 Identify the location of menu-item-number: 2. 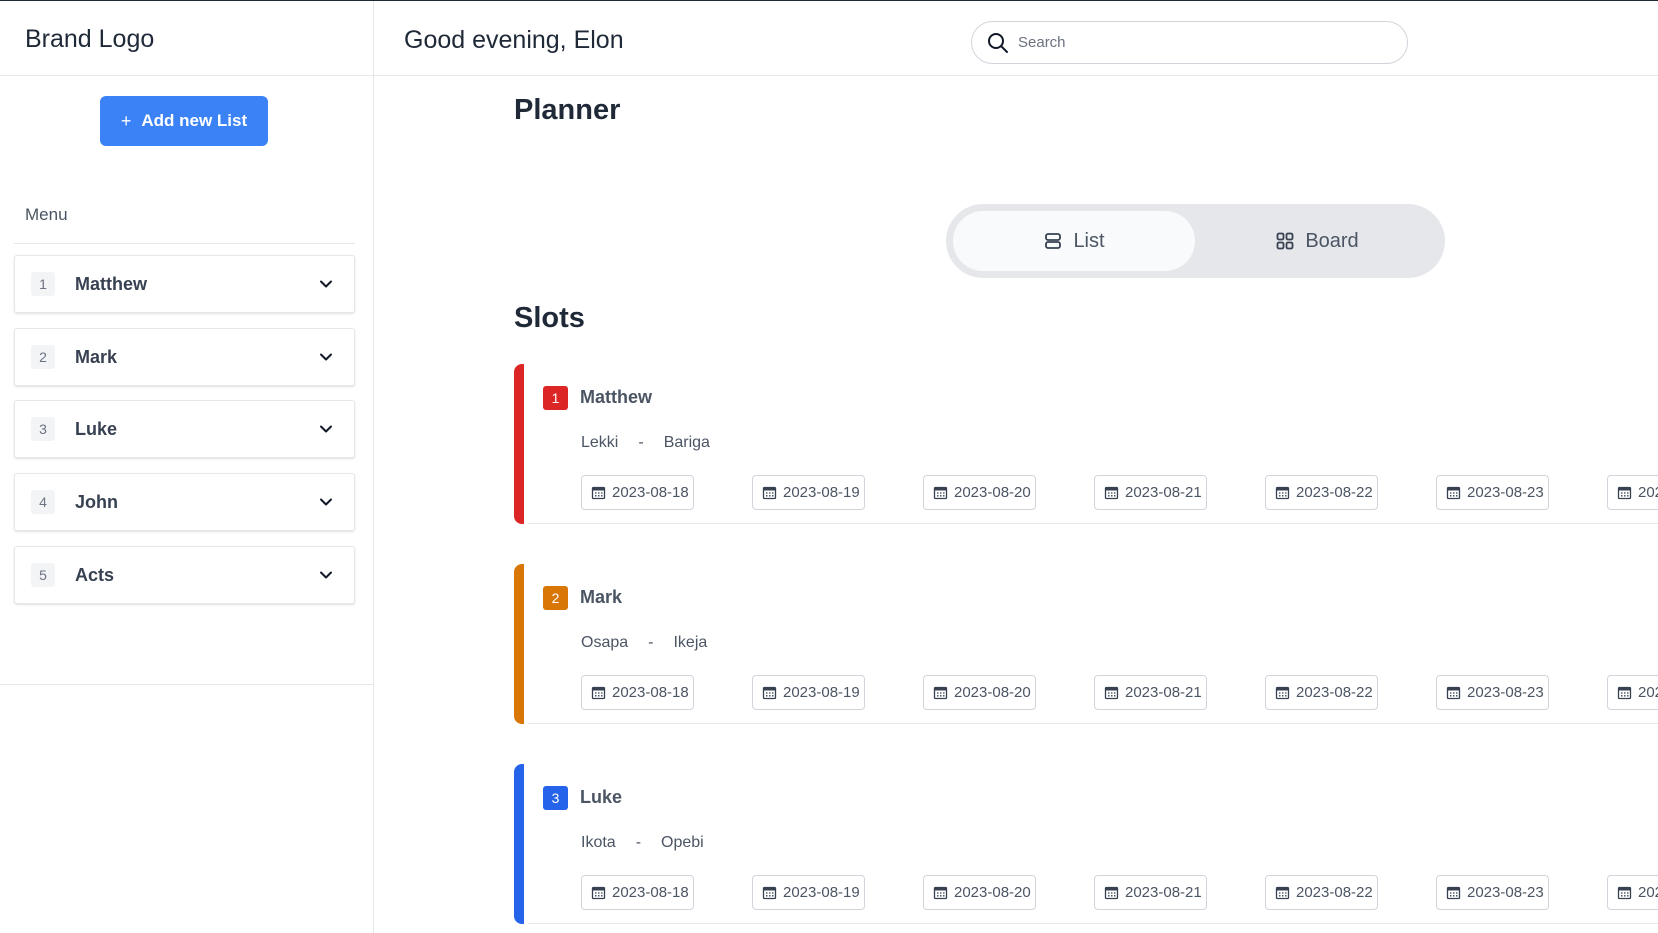
(43, 357).